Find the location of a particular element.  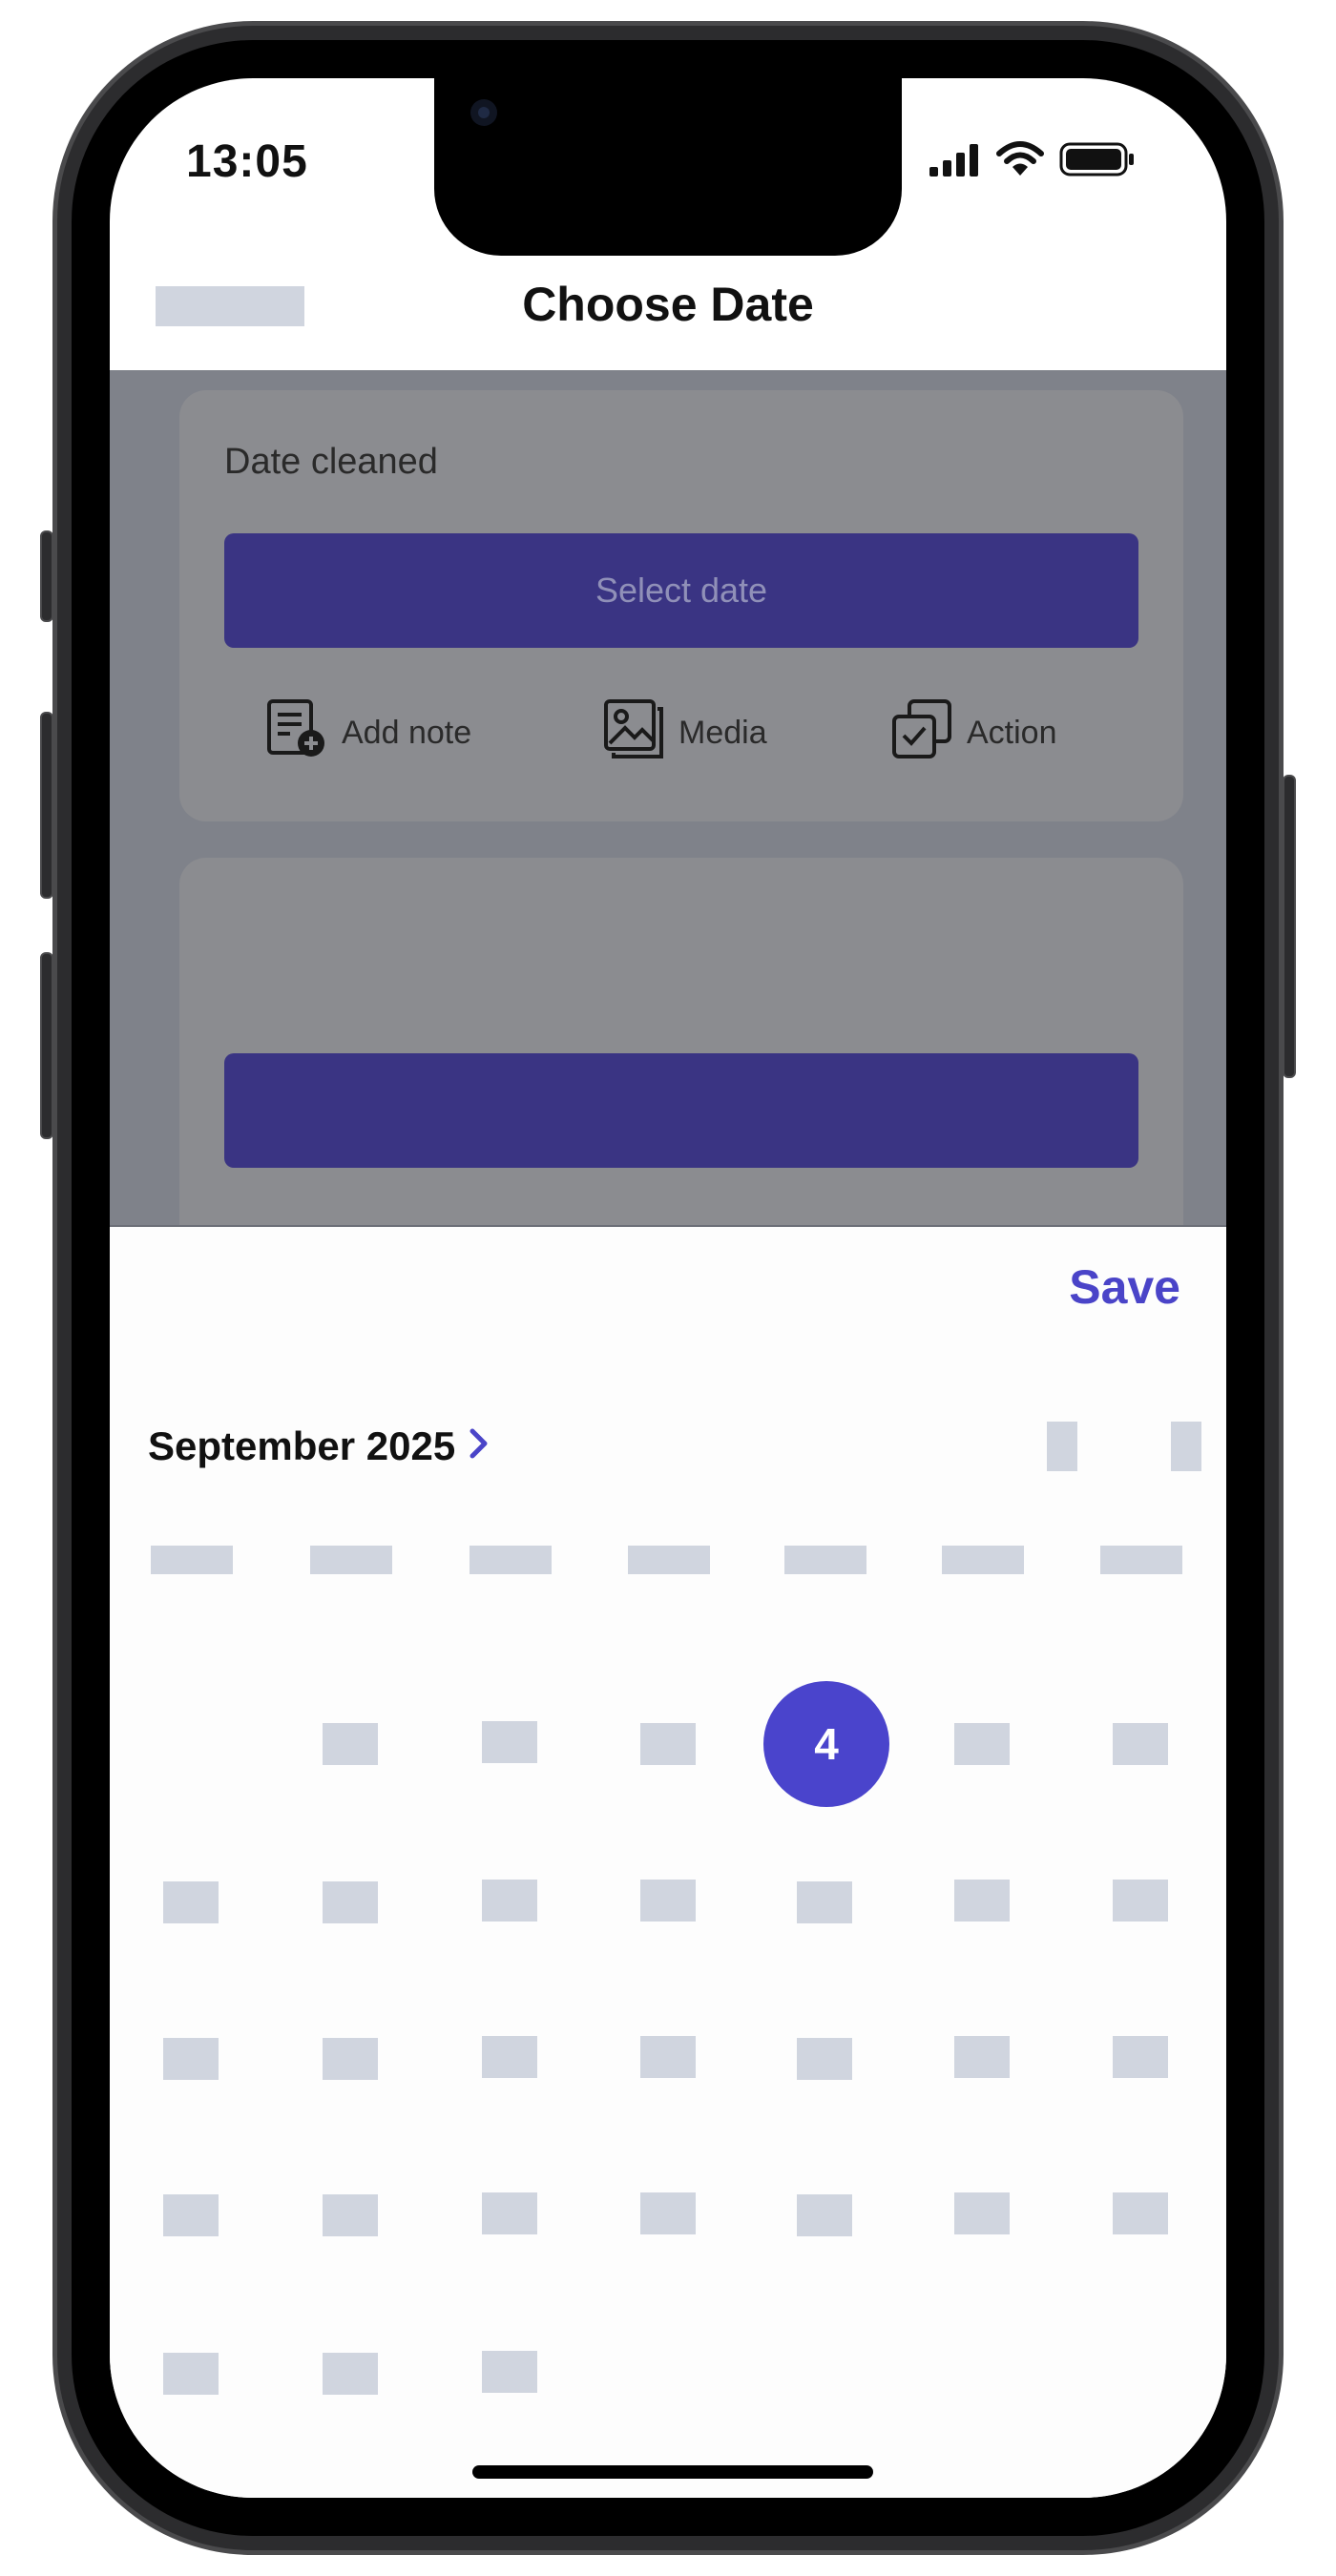

month-year-label: September 2025 is located at coordinates (302, 1445).